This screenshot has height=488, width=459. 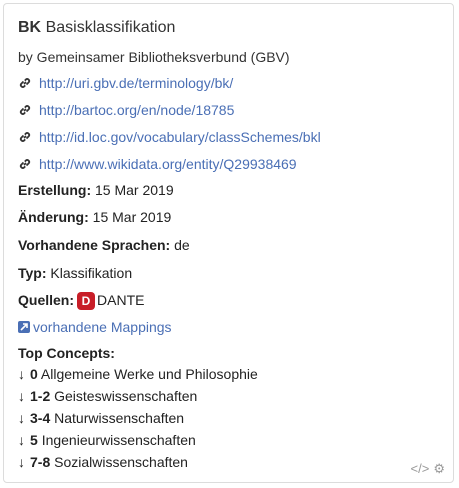 I want to click on languages-value: de, so click(x=182, y=245).